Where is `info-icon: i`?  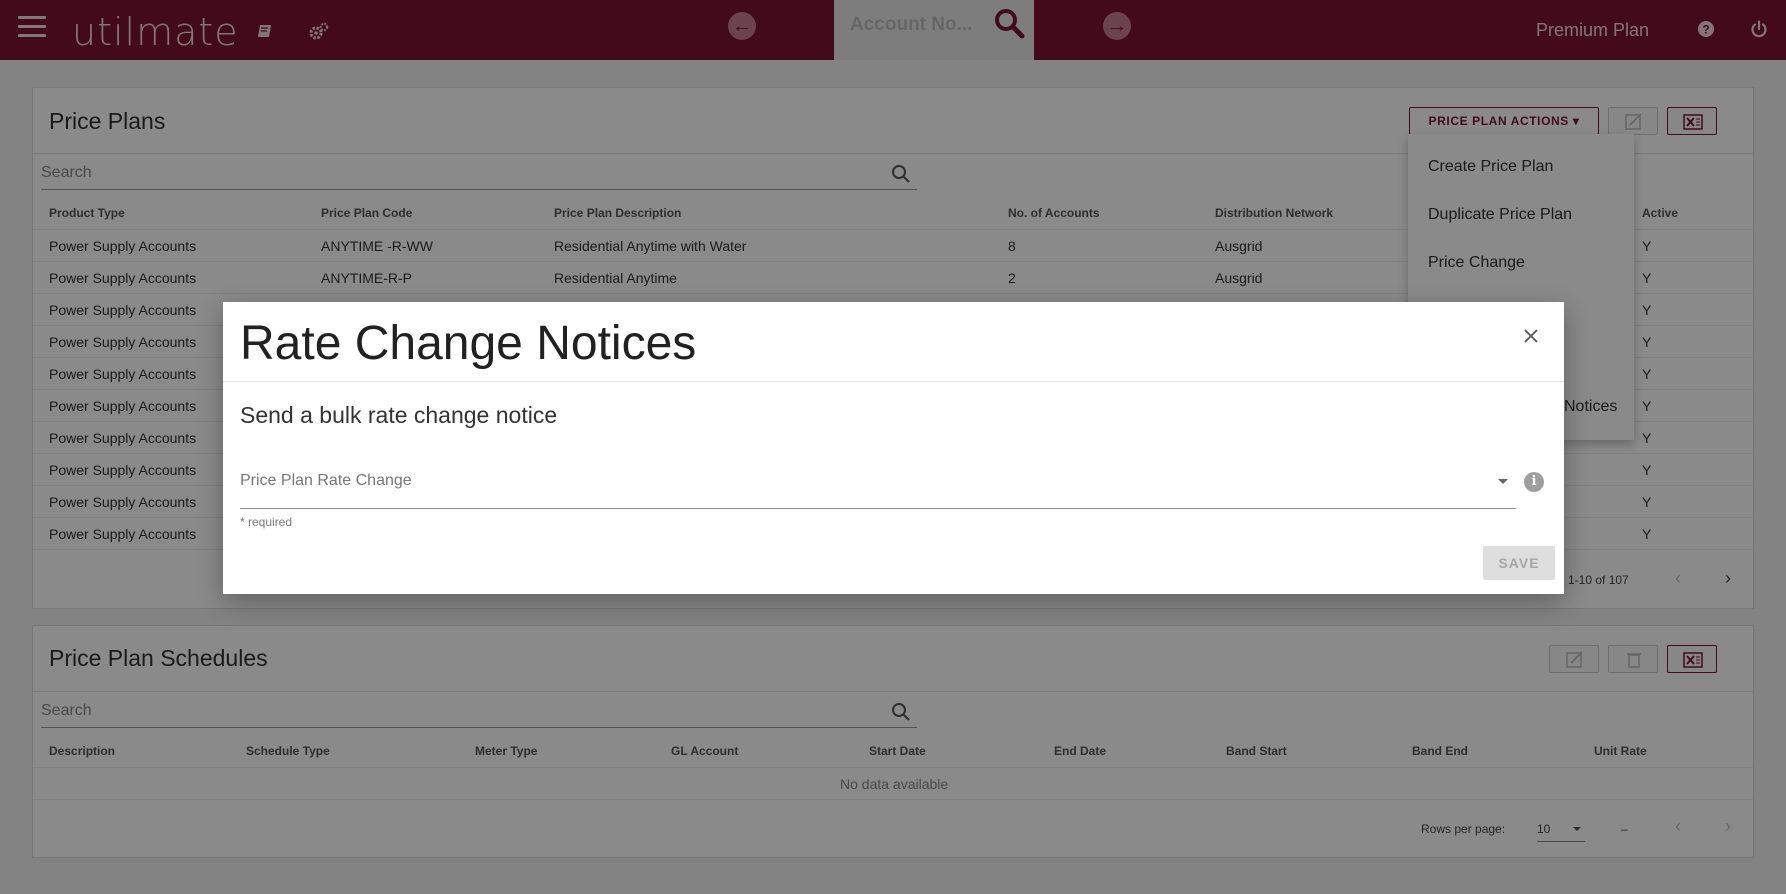
info-icon: i is located at coordinates (1534, 482).